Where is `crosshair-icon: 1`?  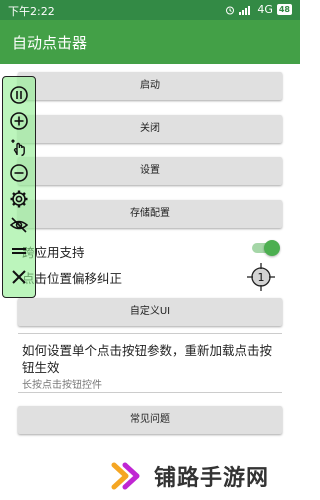
crosshair-icon: 1 is located at coordinates (261, 277).